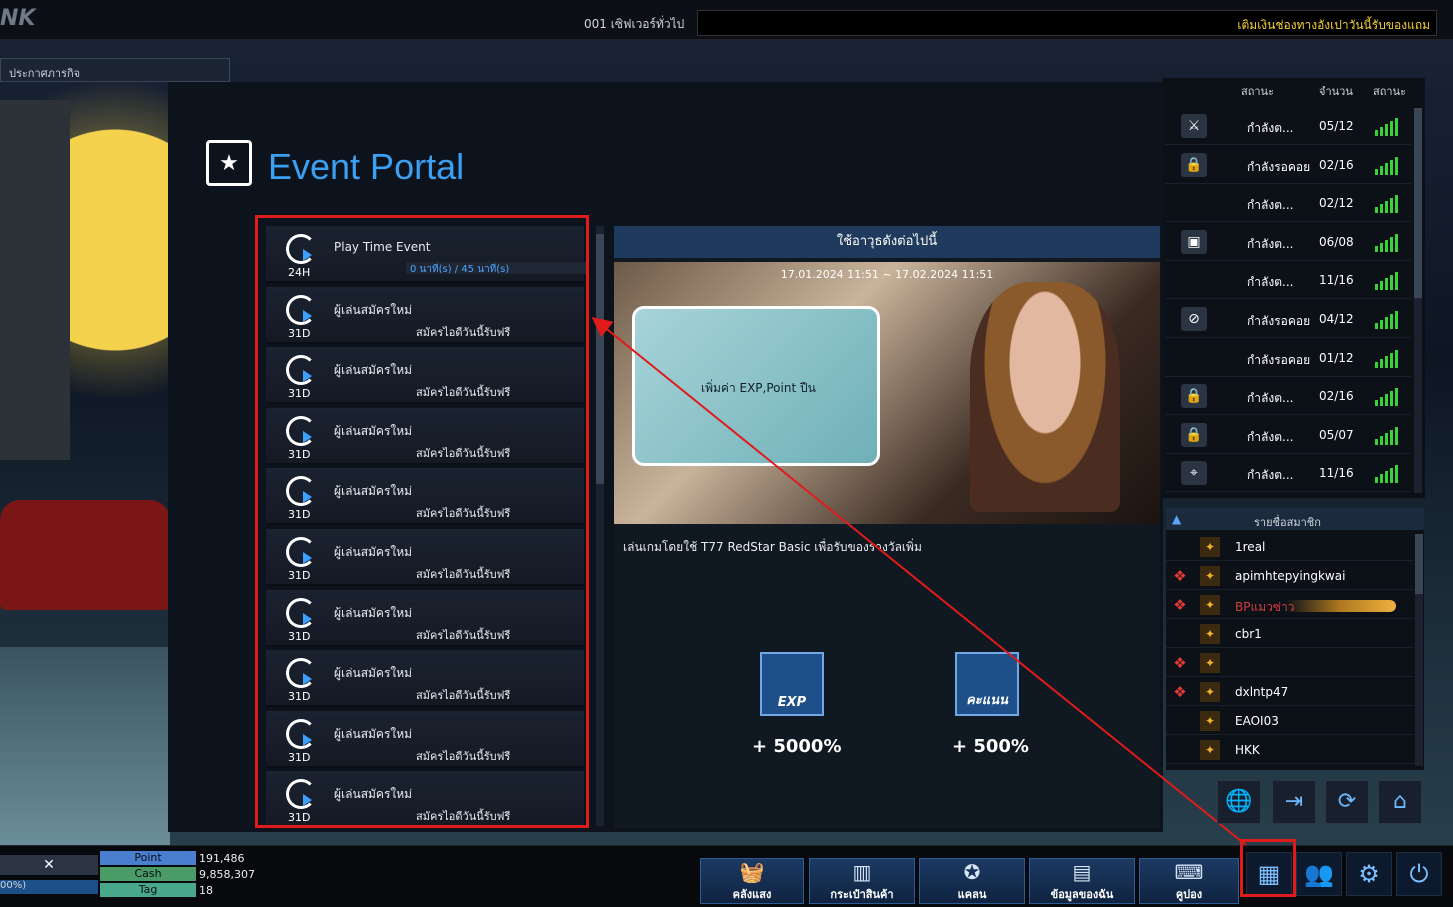 Image resolution: width=1453 pixels, height=907 pixels. What do you see at coordinates (1189, 872) in the screenshot?
I see `coupon-icon: ⌨` at bounding box center [1189, 872].